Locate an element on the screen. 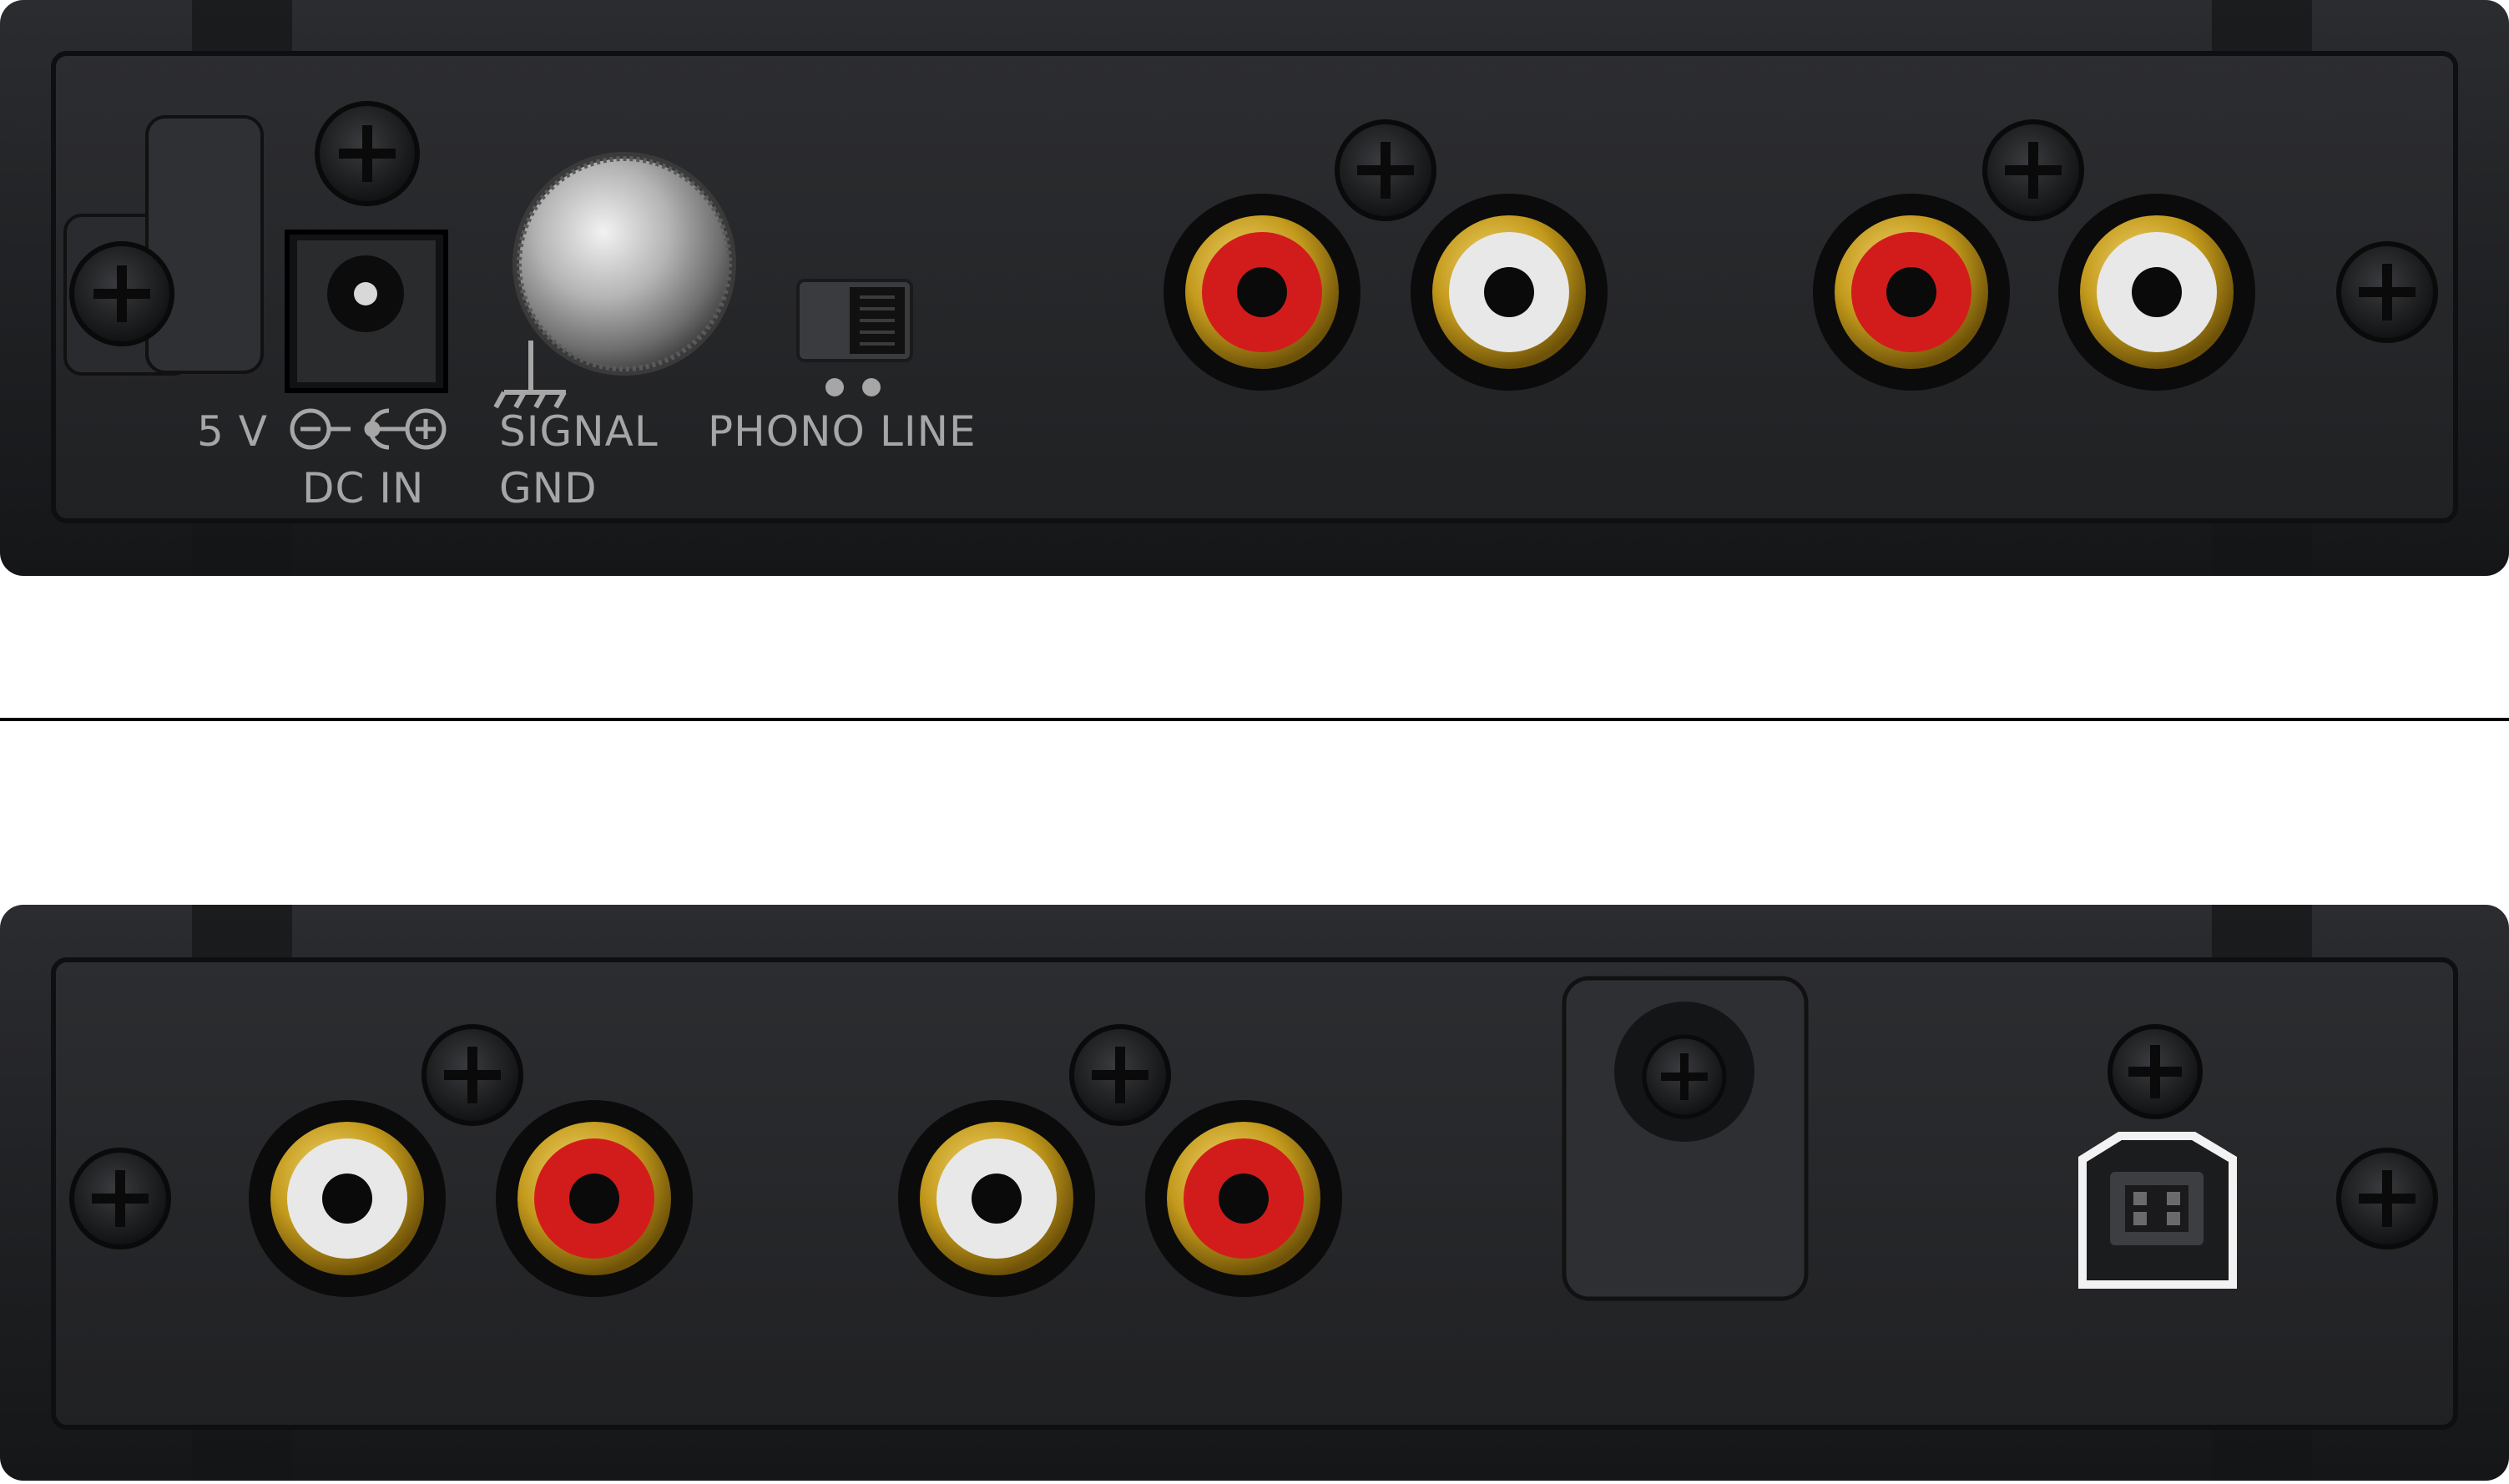  cable-anchor-block is located at coordinates (1685, 1138).